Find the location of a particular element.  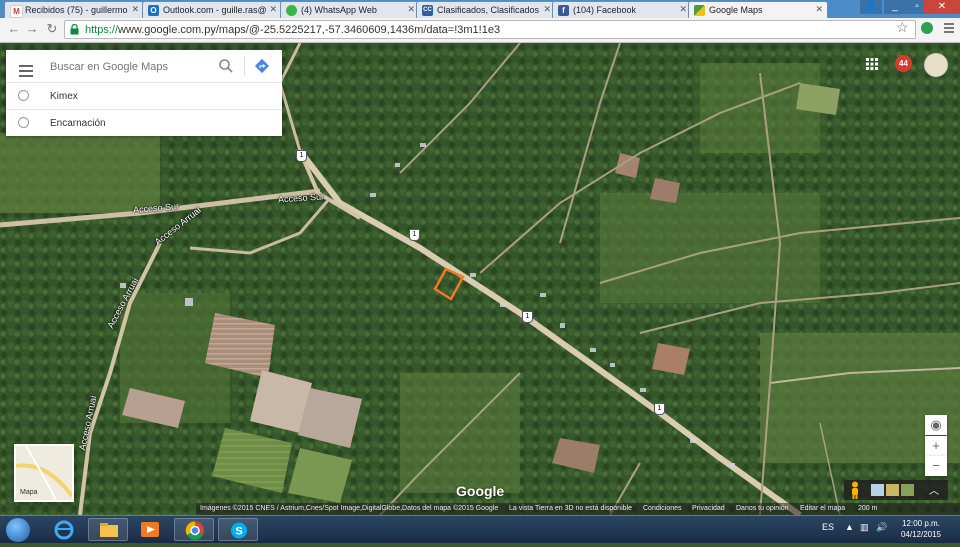

lock-icon is located at coordinates (74, 29).